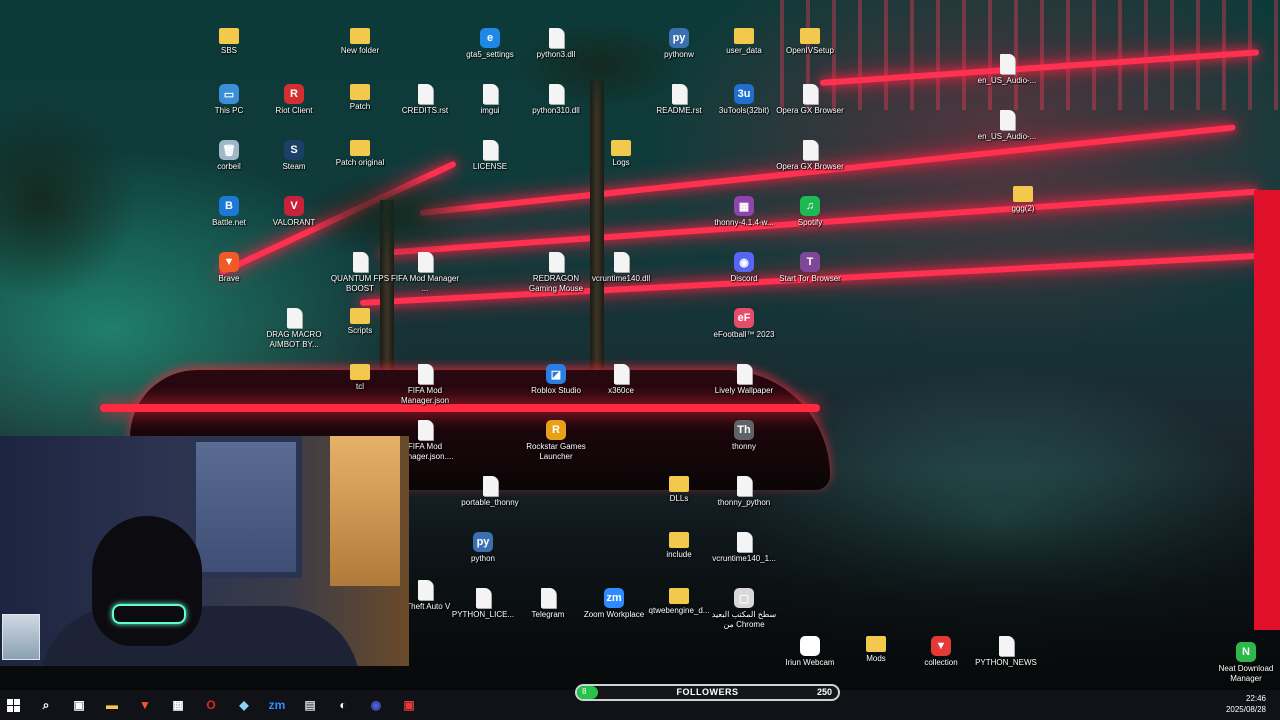 The image size is (1280, 720). Describe the element at coordinates (229, 222) in the screenshot. I see `desktop-icon-label: Battle.net` at that location.